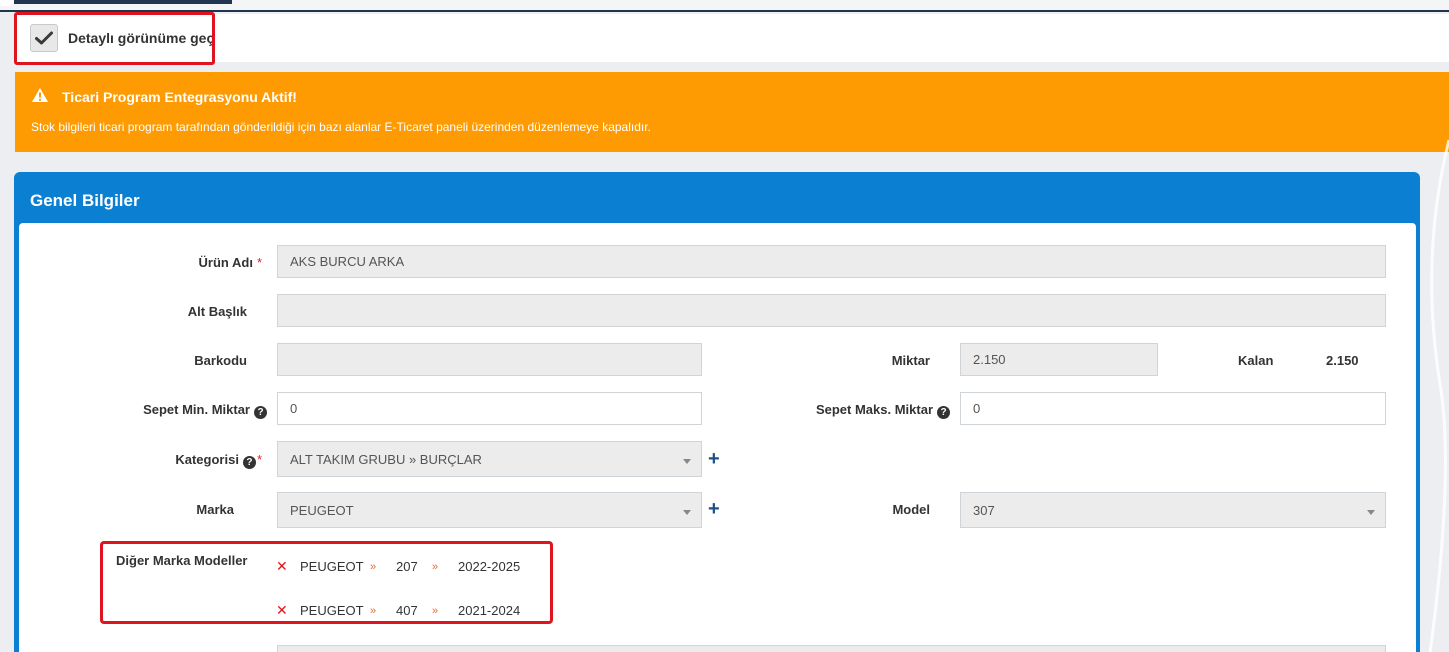  What do you see at coordinates (977, 408) in the screenshot?
I see `cart-max-value: 0` at bounding box center [977, 408].